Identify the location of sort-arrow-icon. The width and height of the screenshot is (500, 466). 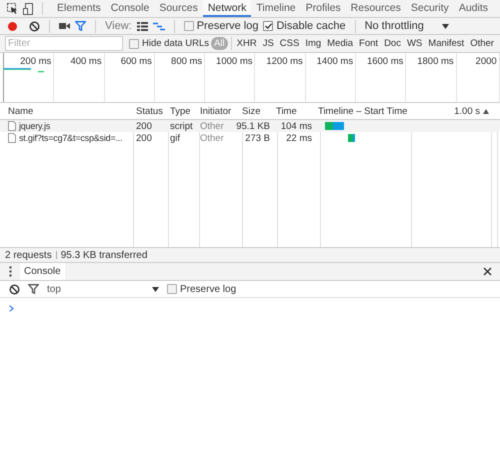
(486, 111).